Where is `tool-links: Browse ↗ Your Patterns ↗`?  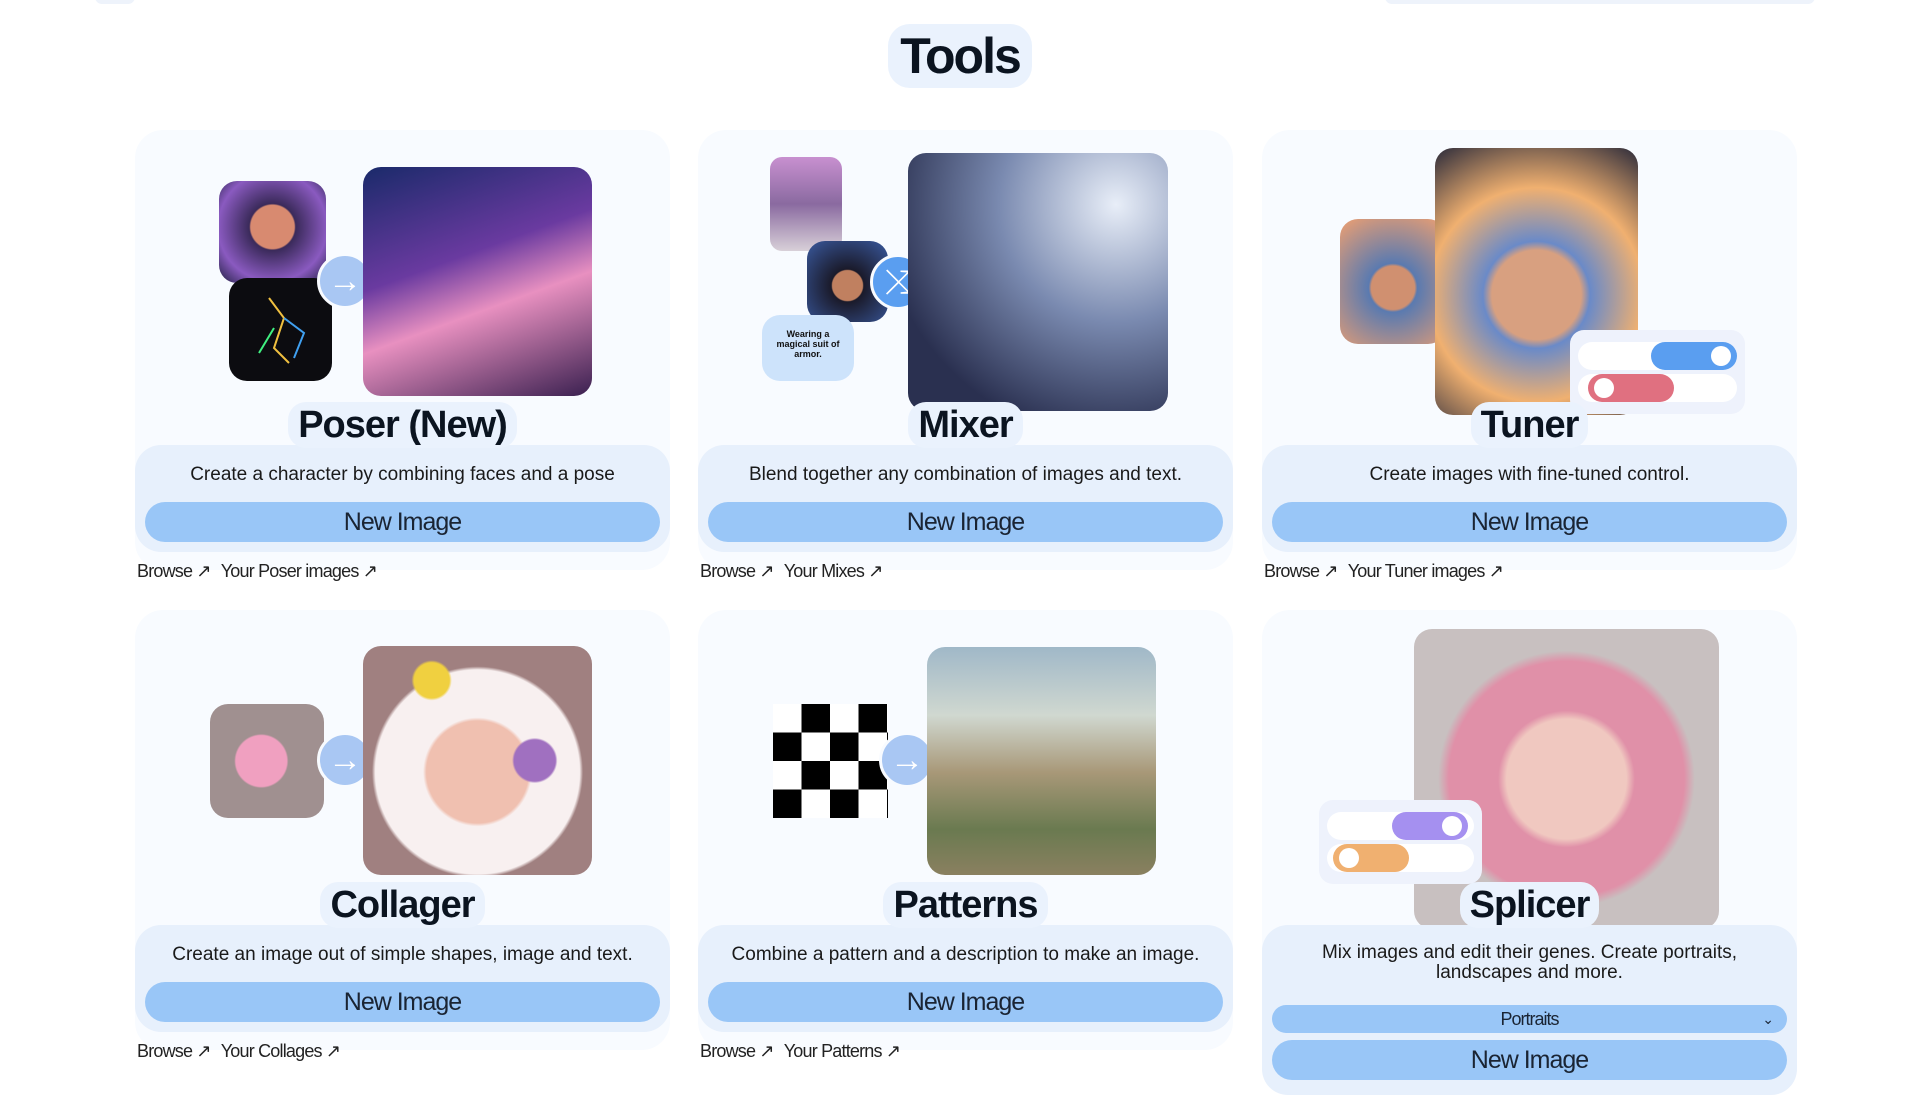 tool-links: Browse ↗ Your Patterns ↗ is located at coordinates (805, 1051).